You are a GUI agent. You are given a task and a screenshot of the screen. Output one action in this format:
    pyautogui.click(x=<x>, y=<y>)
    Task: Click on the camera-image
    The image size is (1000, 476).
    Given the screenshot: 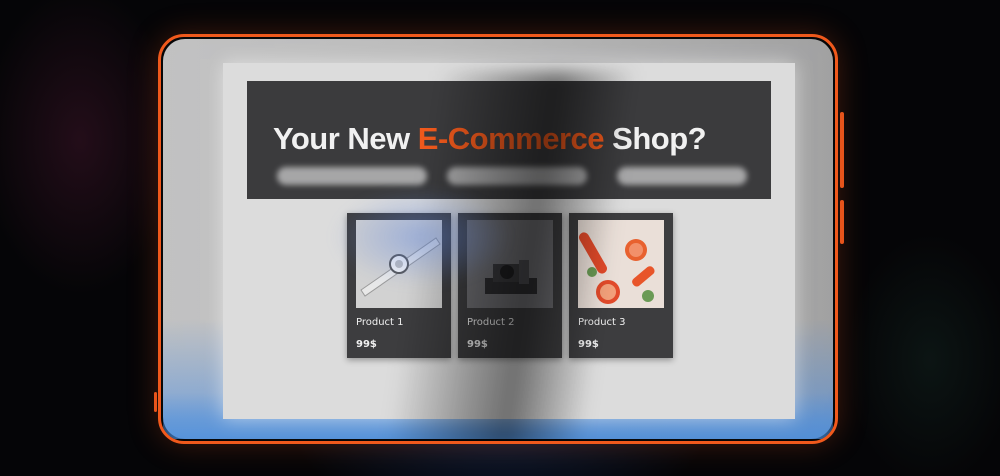 What is the action you would take?
    pyautogui.click(x=510, y=264)
    